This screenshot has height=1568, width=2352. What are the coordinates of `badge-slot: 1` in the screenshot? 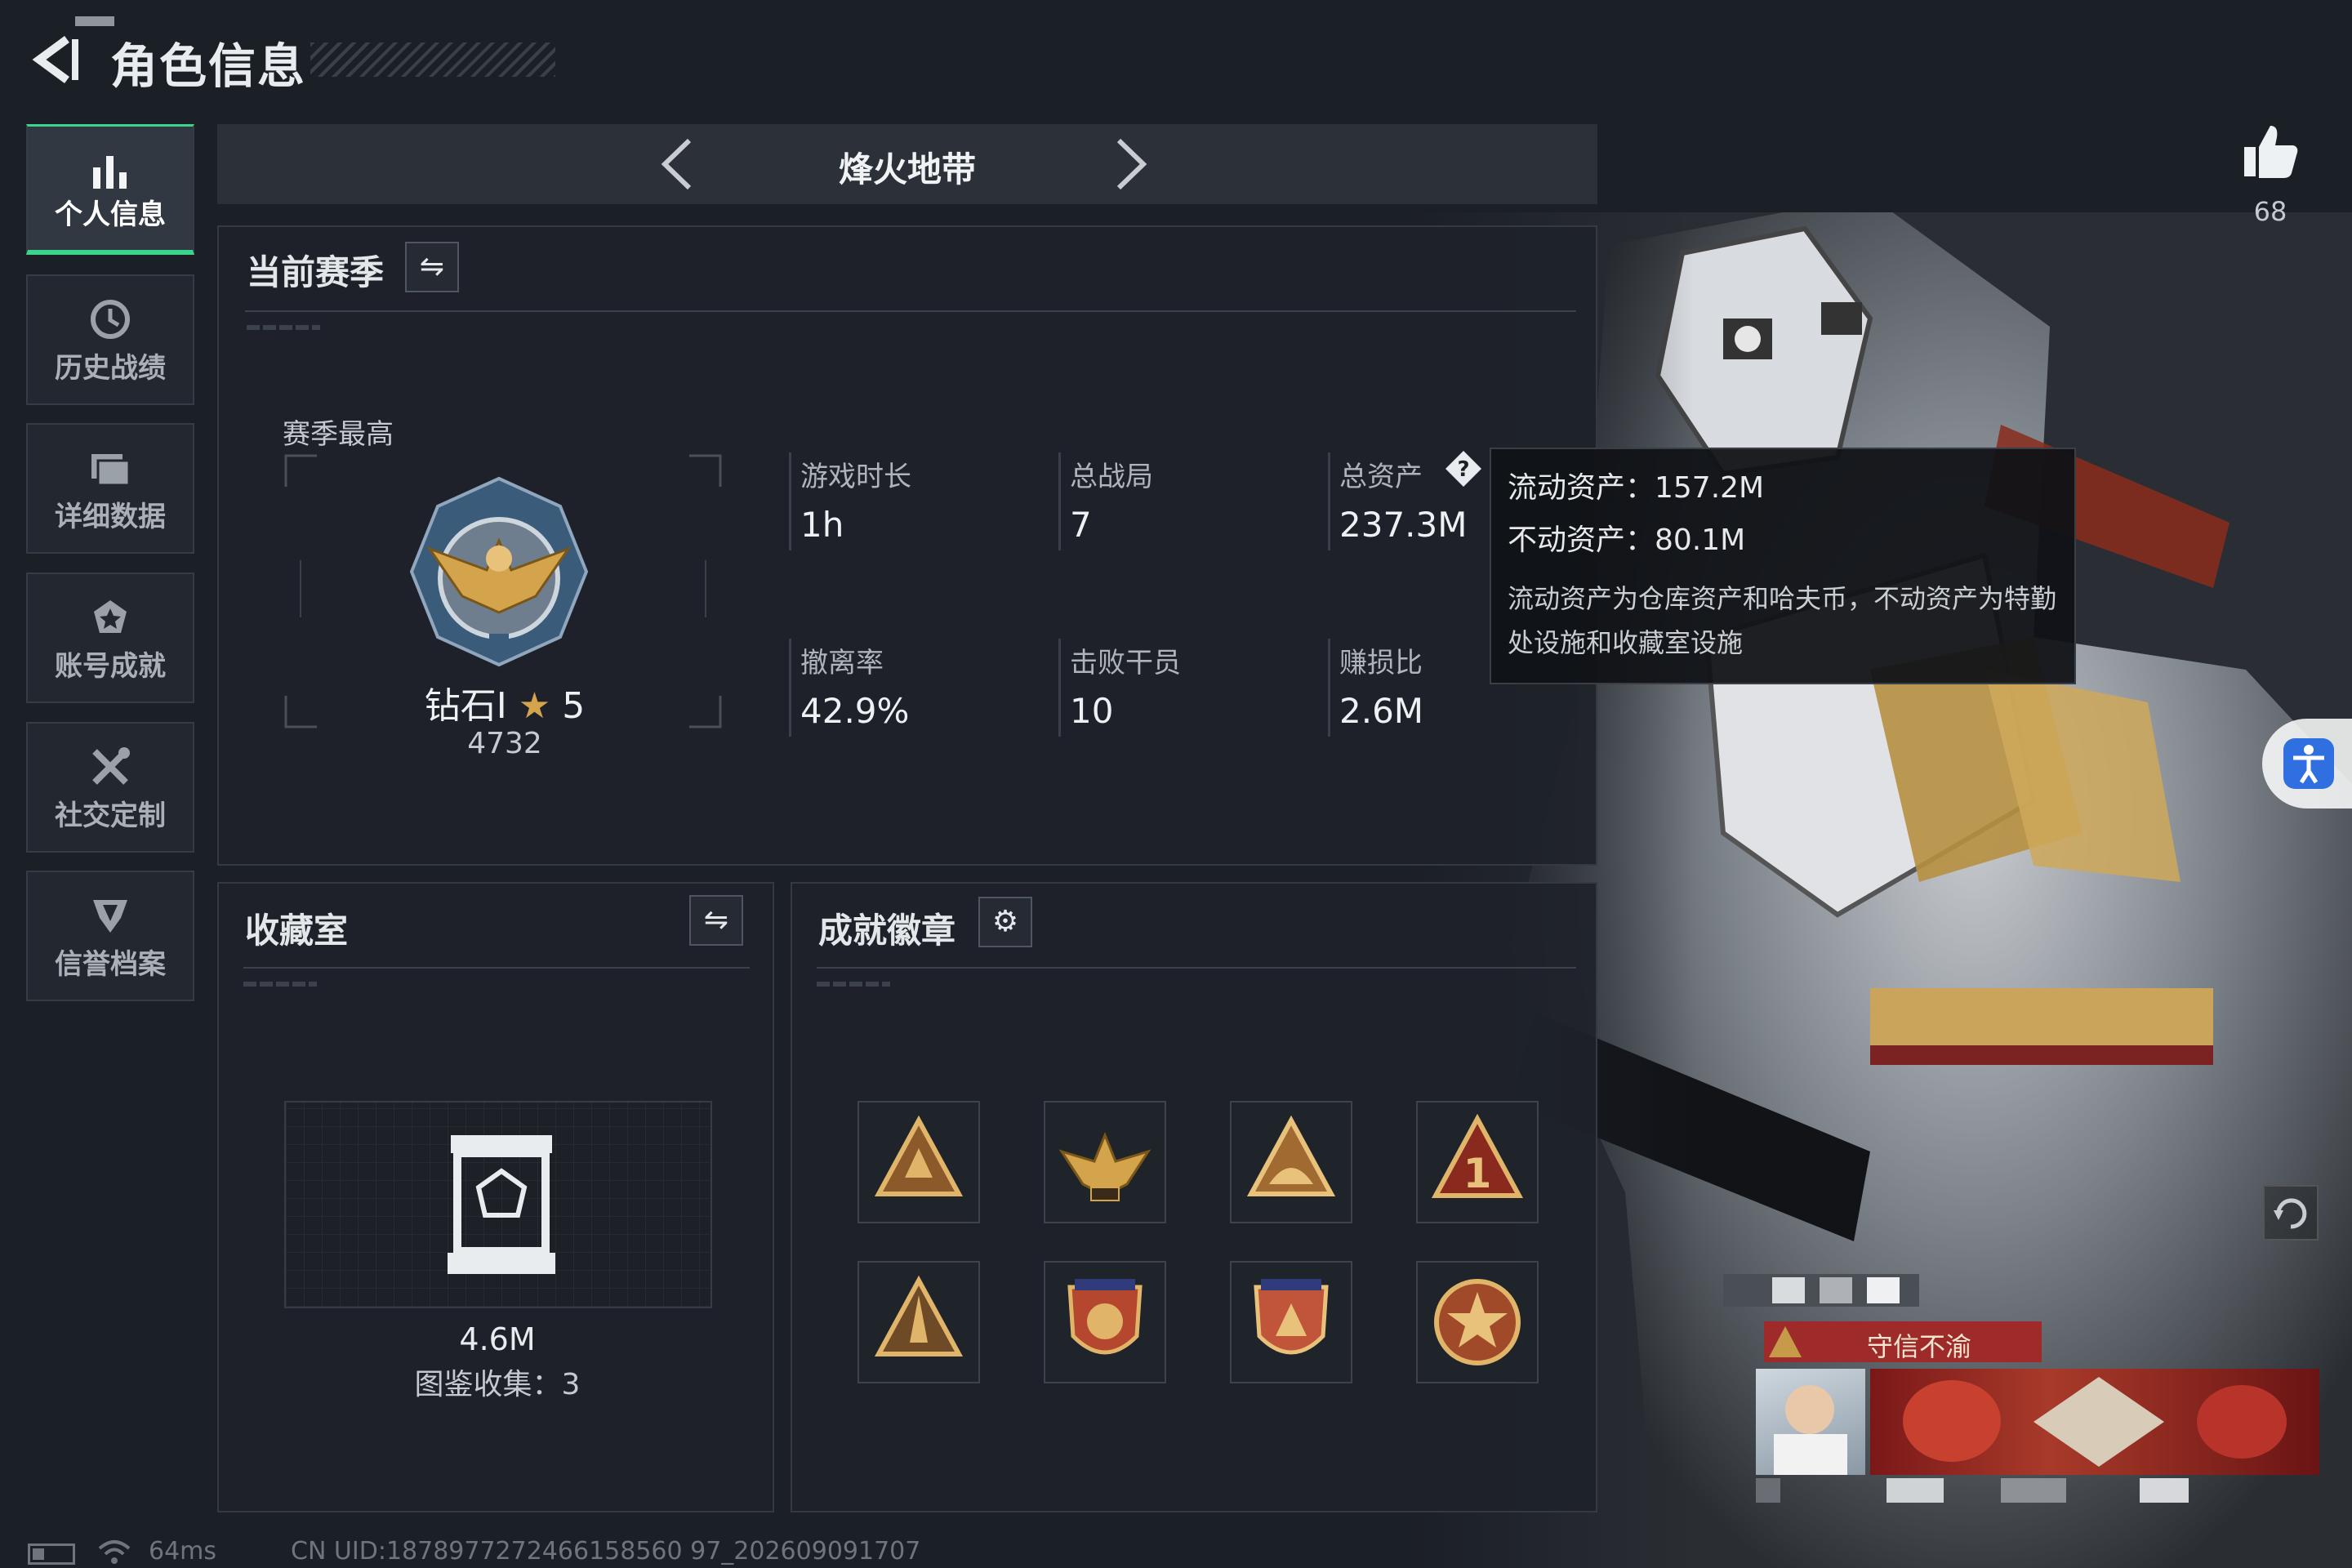 It's located at (1477, 1162).